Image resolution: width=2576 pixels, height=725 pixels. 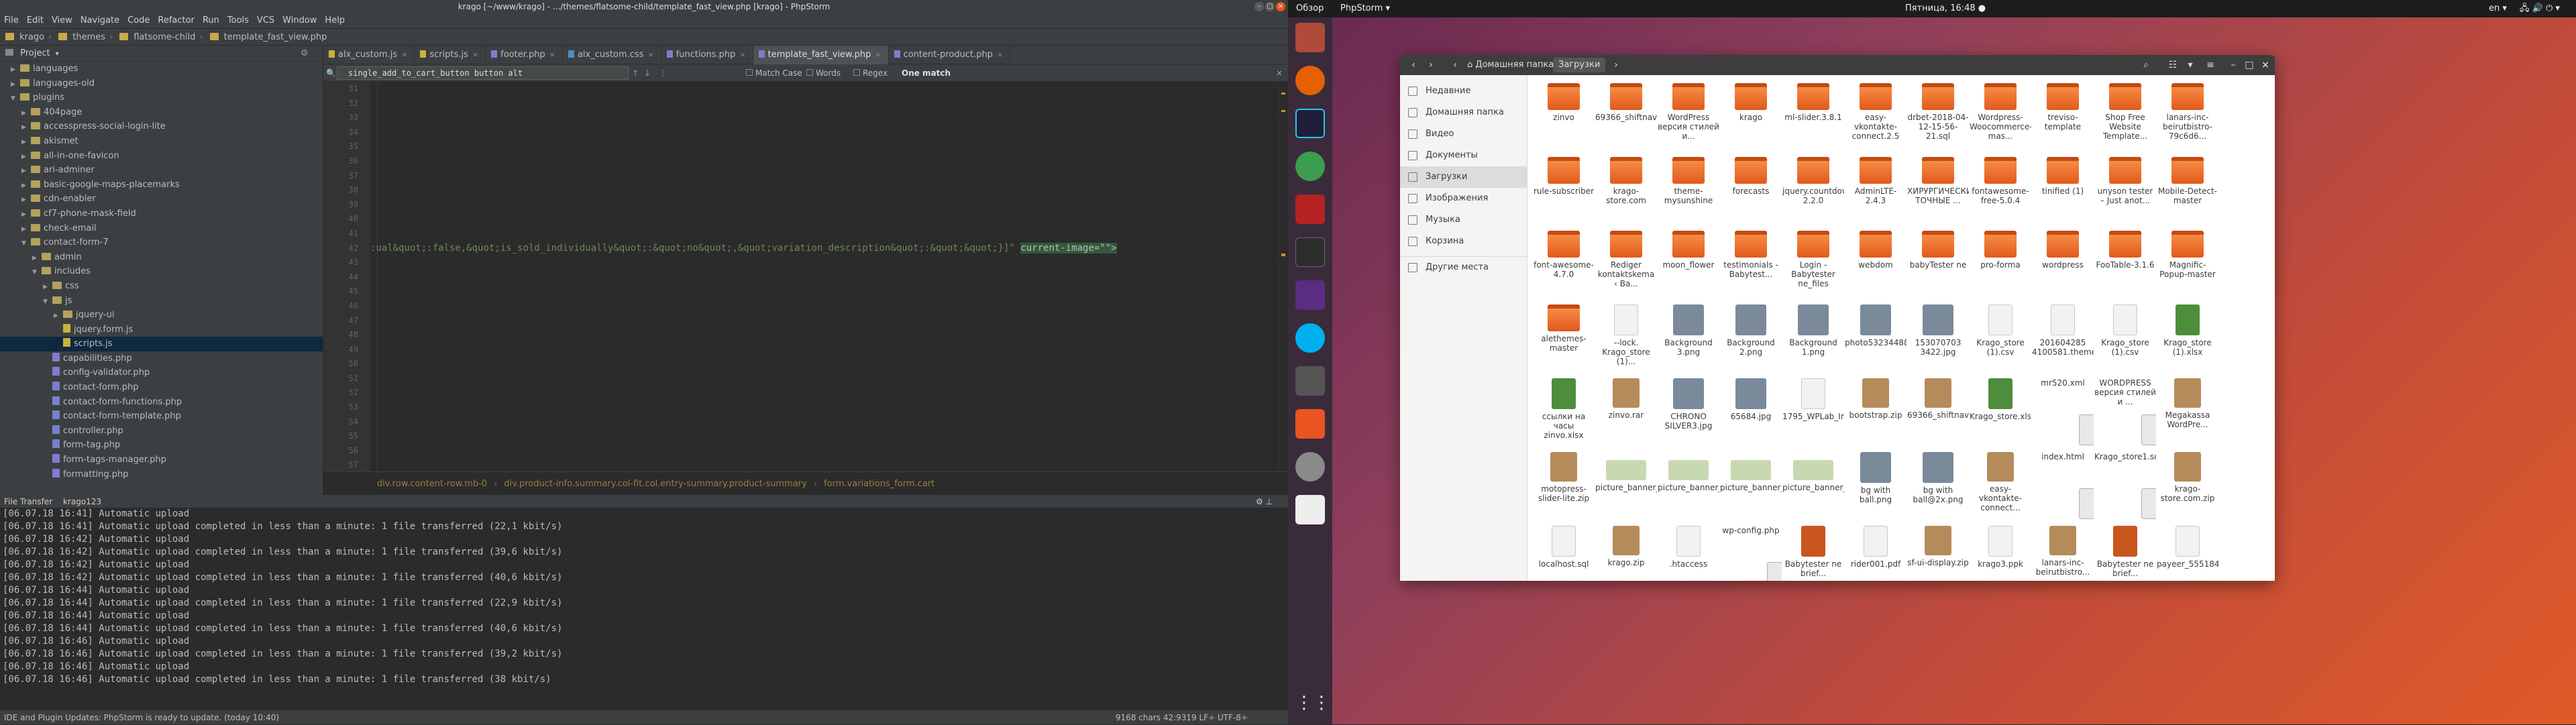 I want to click on file-item: FooTable-3.1.6, so click(x=2125, y=268).